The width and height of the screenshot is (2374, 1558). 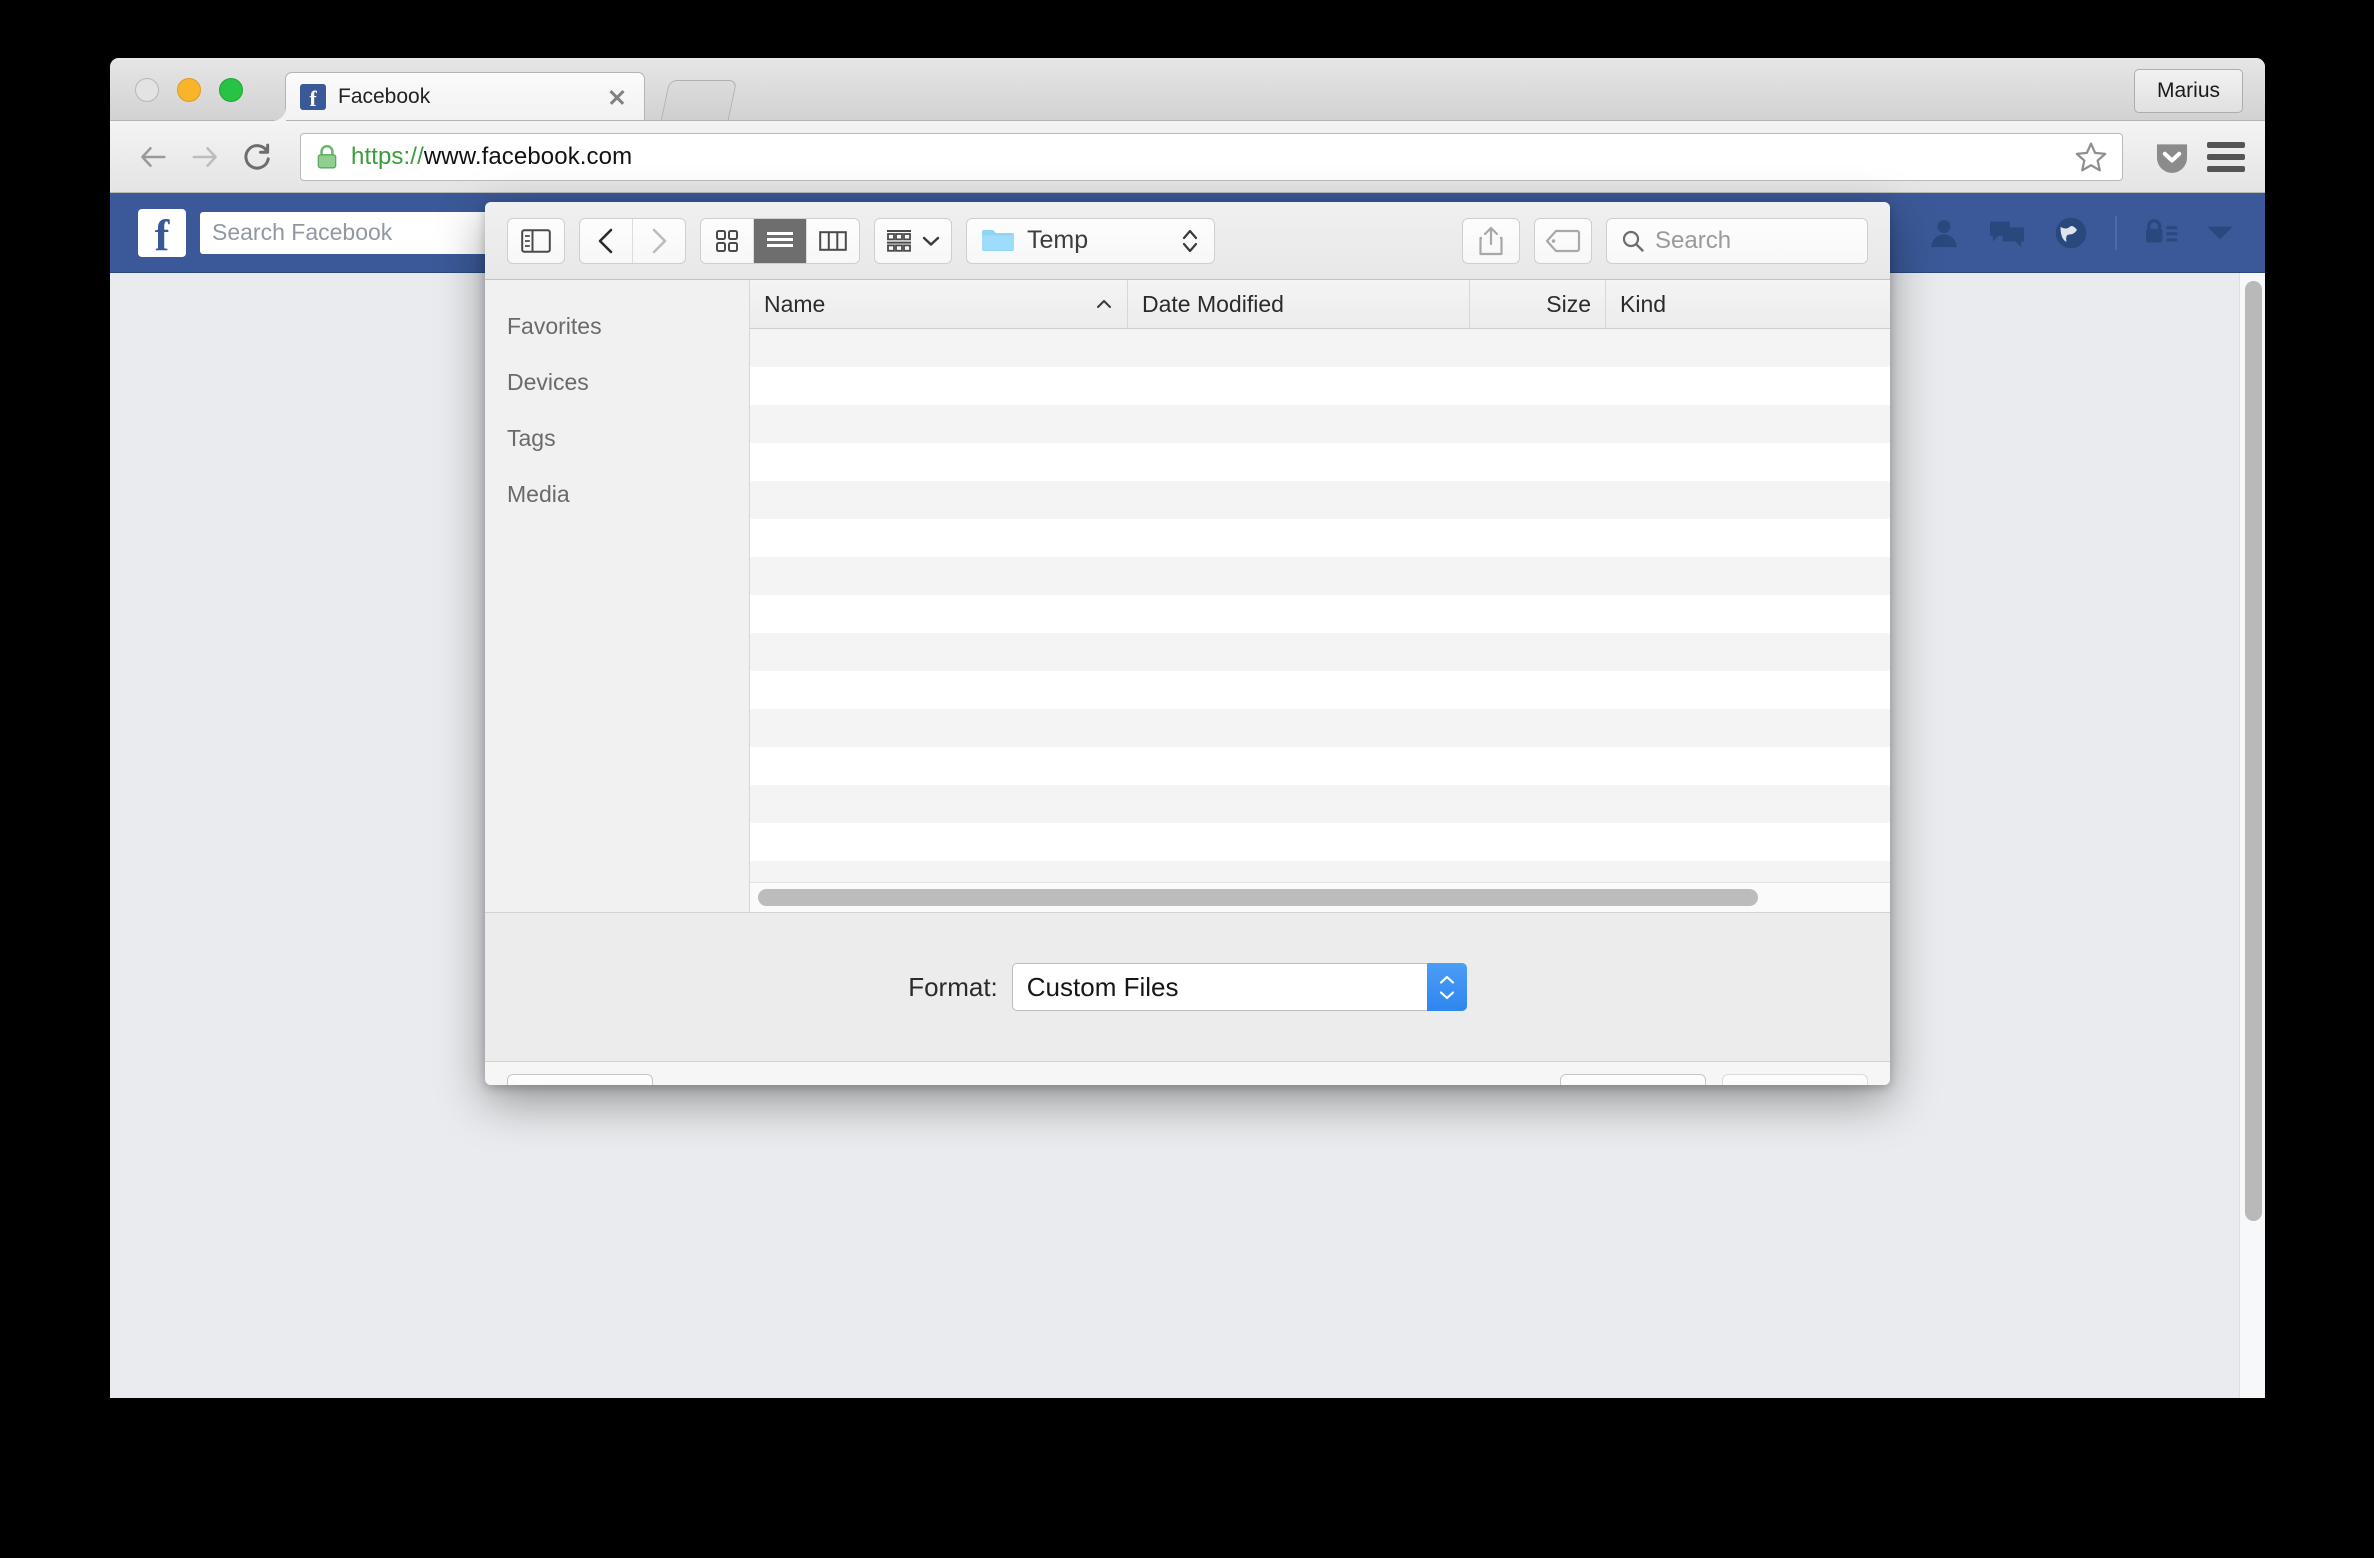 I want to click on stepper-chevrons-icon, so click(x=1190, y=240).